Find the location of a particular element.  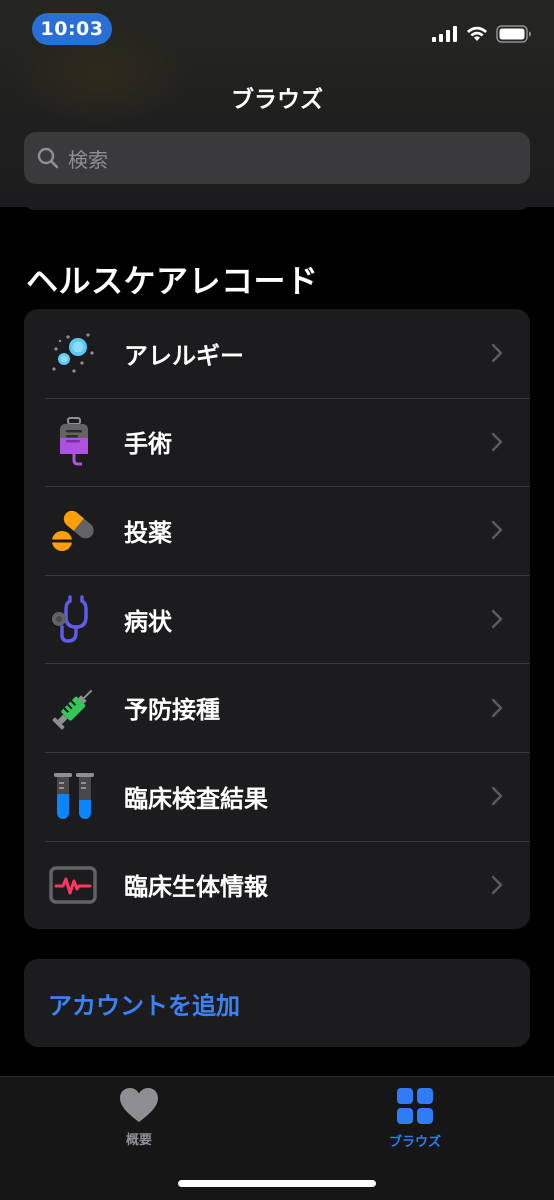

list-item-label: 投薬 is located at coordinates (148, 532).